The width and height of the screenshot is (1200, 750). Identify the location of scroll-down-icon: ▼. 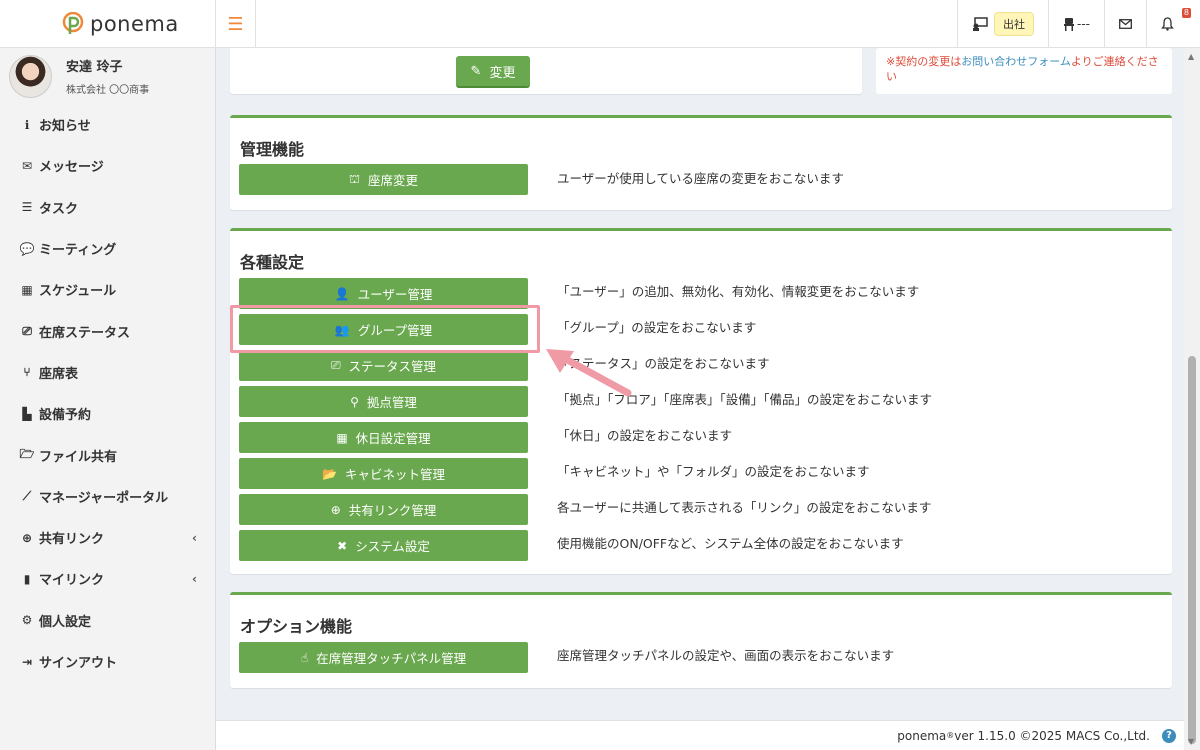
(1191, 741).